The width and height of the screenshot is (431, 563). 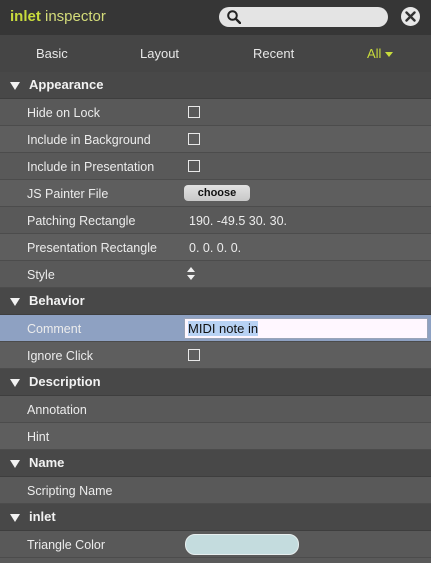 I want to click on row-label: Style, so click(x=41, y=275).